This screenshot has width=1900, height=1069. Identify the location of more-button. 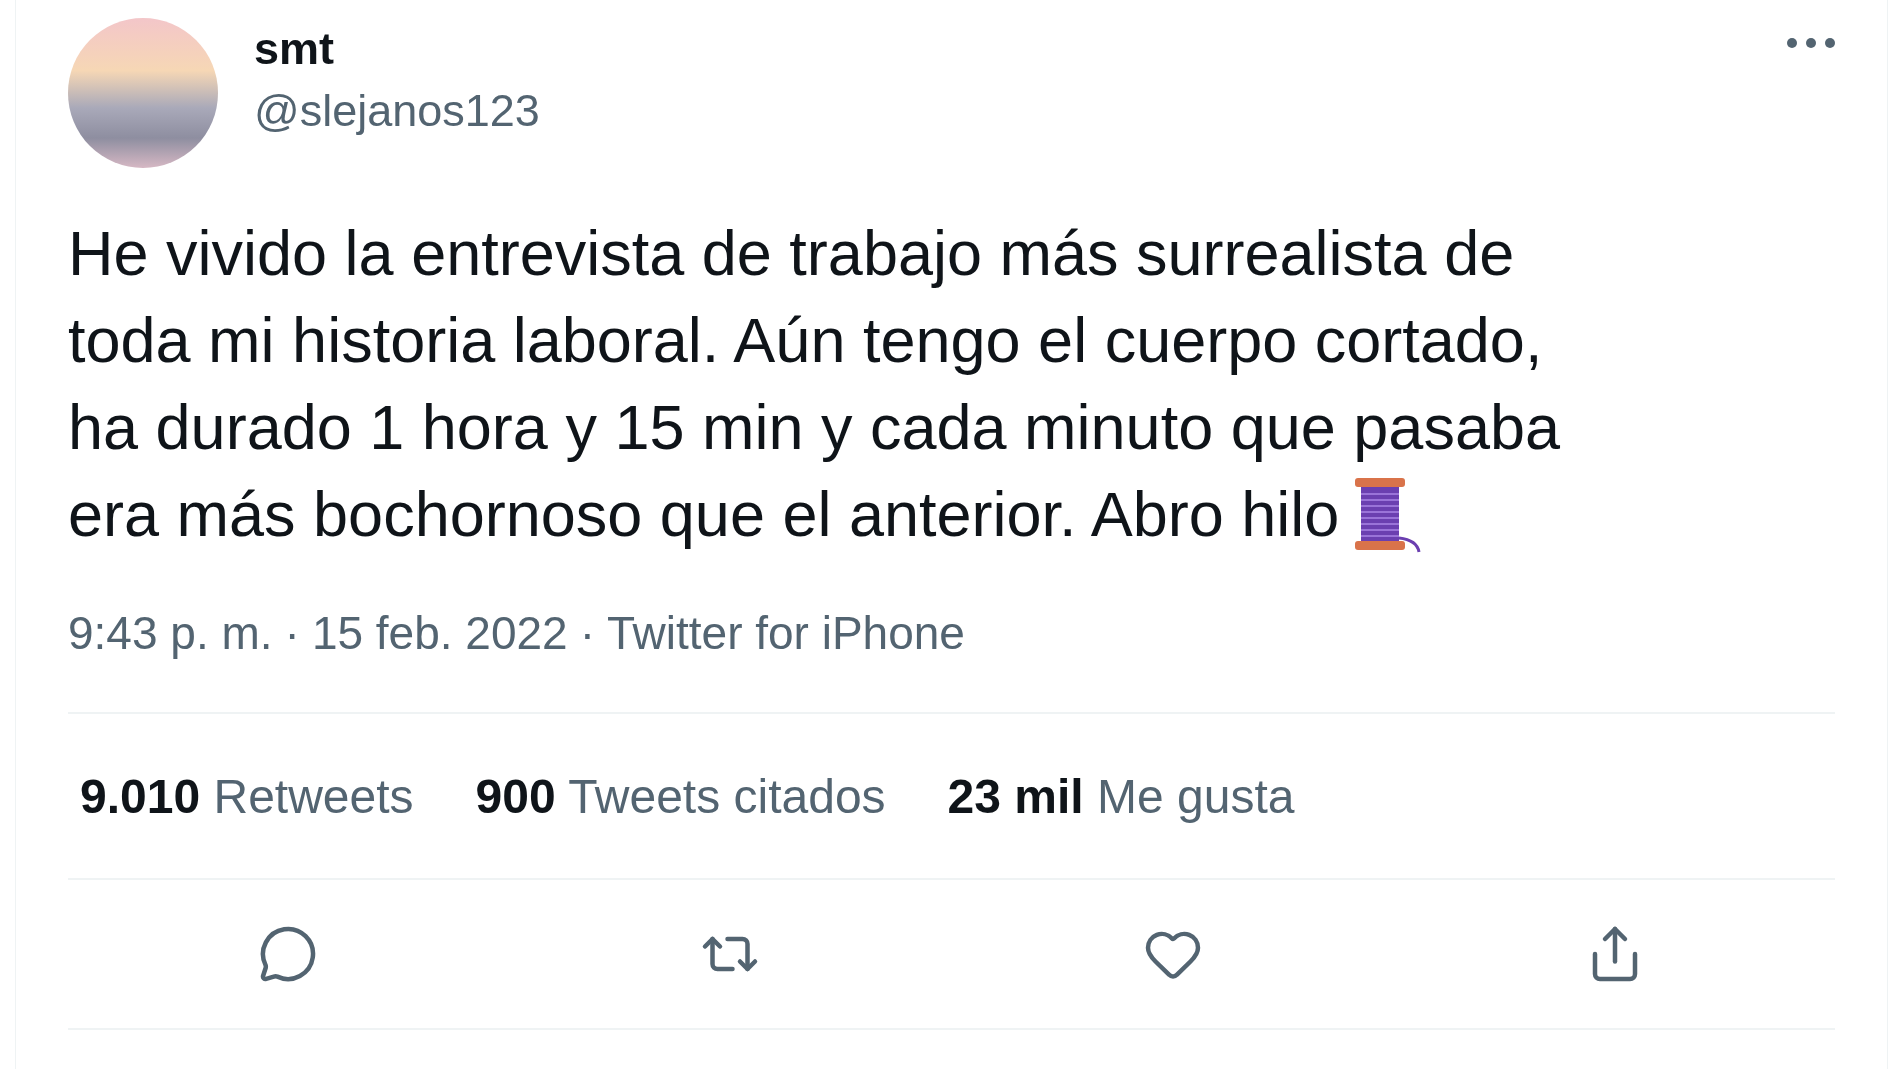
(1811, 43).